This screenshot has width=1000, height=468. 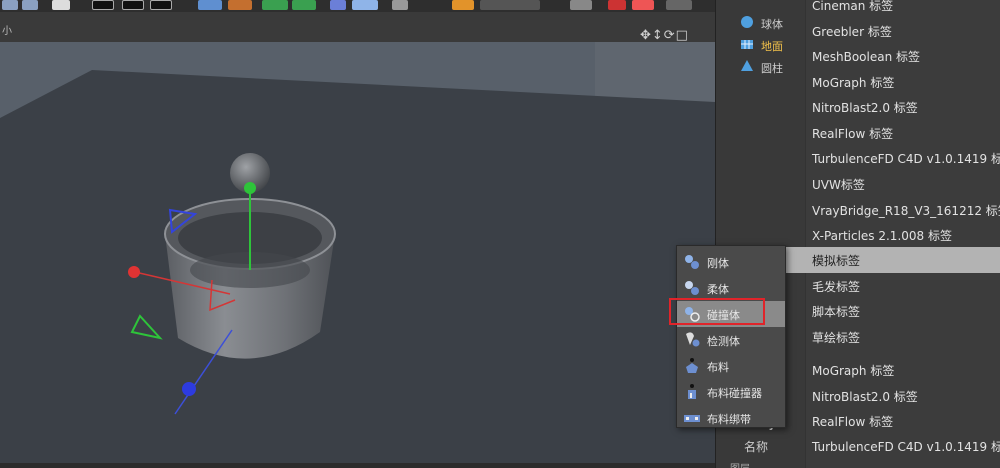 What do you see at coordinates (10, 5) in the screenshot?
I see `undo-icon` at bounding box center [10, 5].